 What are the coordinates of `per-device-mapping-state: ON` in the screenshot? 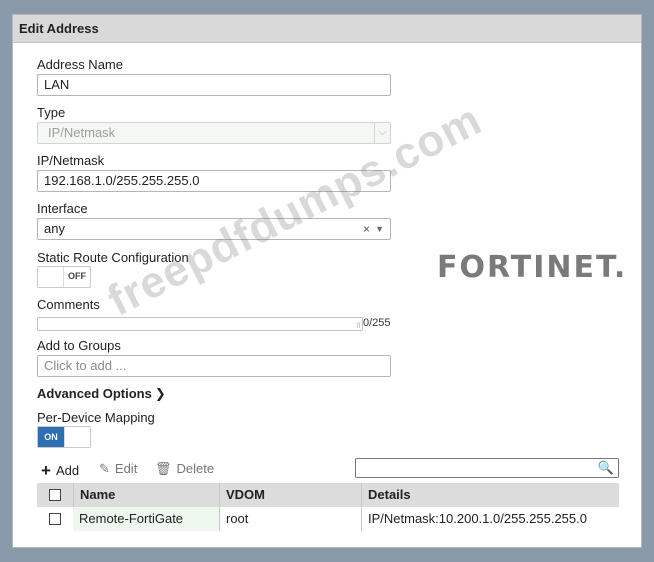 It's located at (51, 437).